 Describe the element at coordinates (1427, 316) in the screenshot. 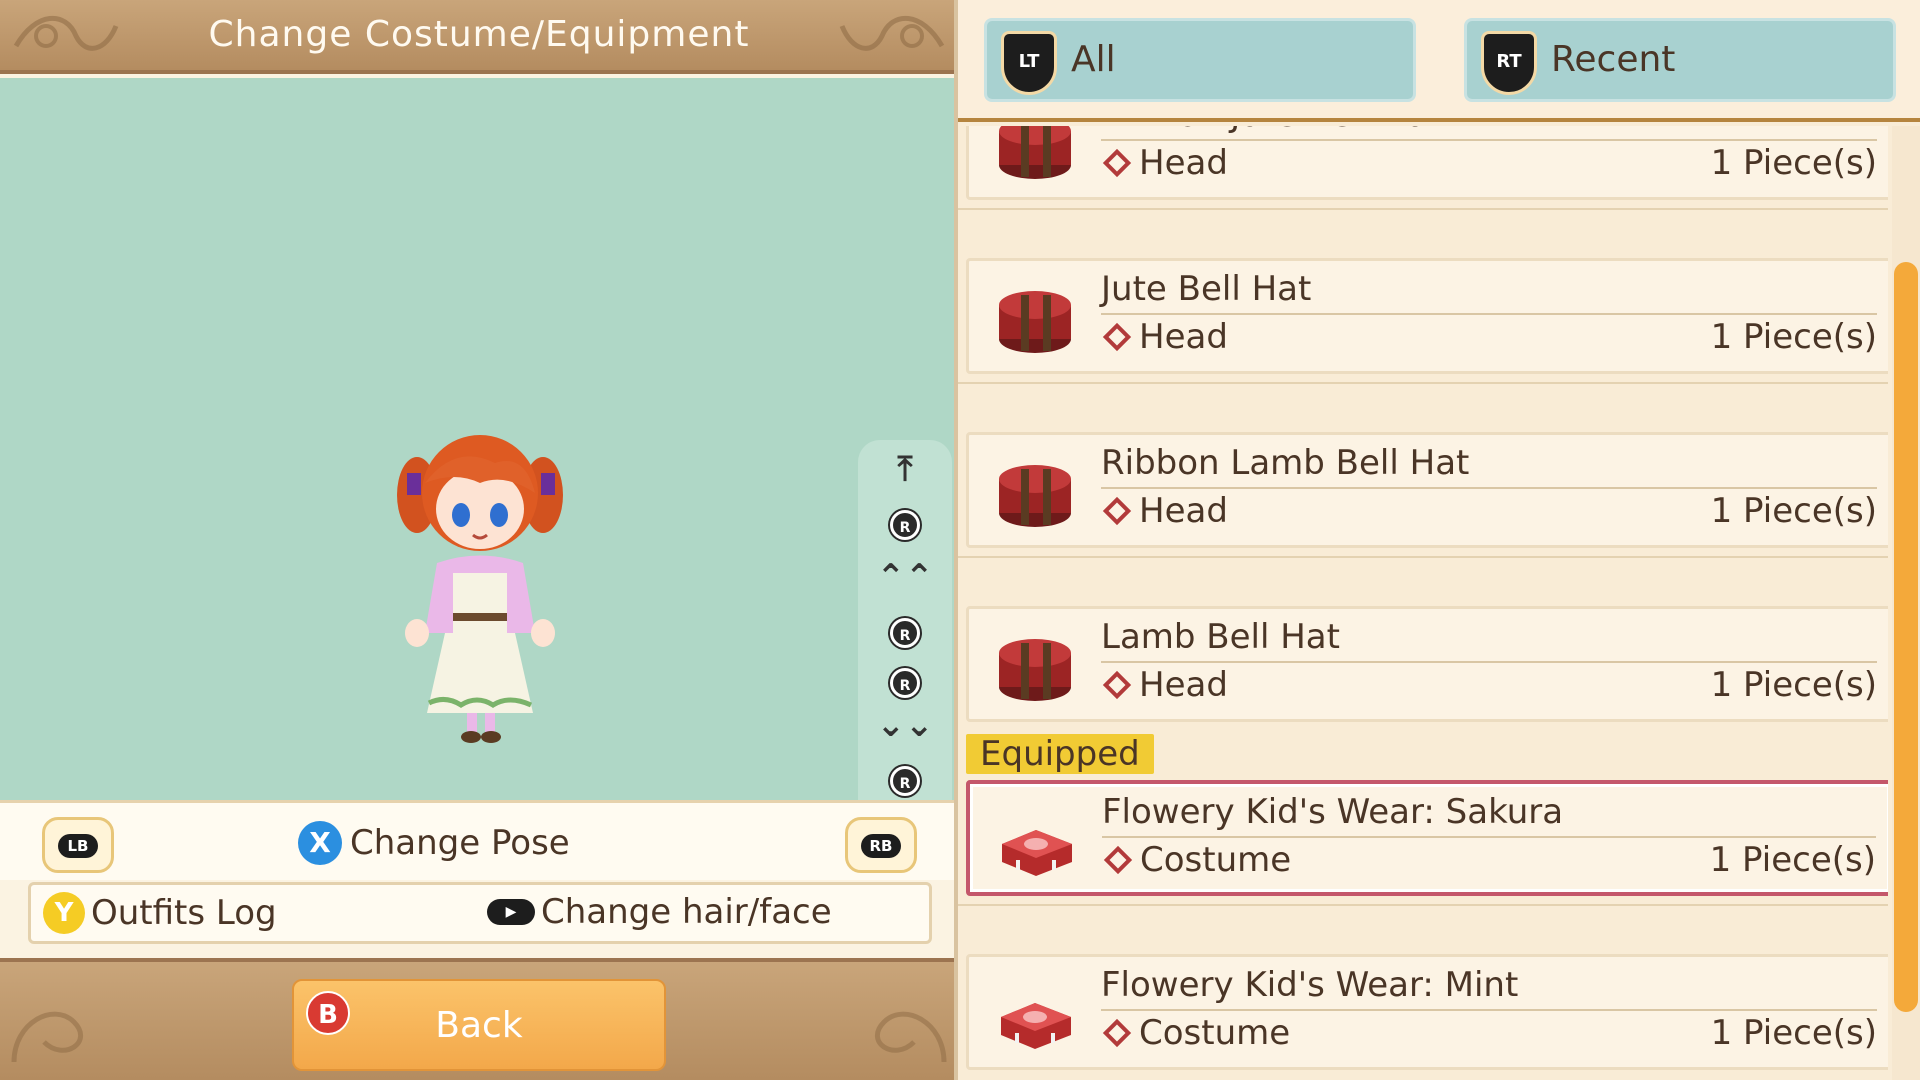

I see `list-item: Jute Bell Hat Head 1 Piece(s)` at that location.